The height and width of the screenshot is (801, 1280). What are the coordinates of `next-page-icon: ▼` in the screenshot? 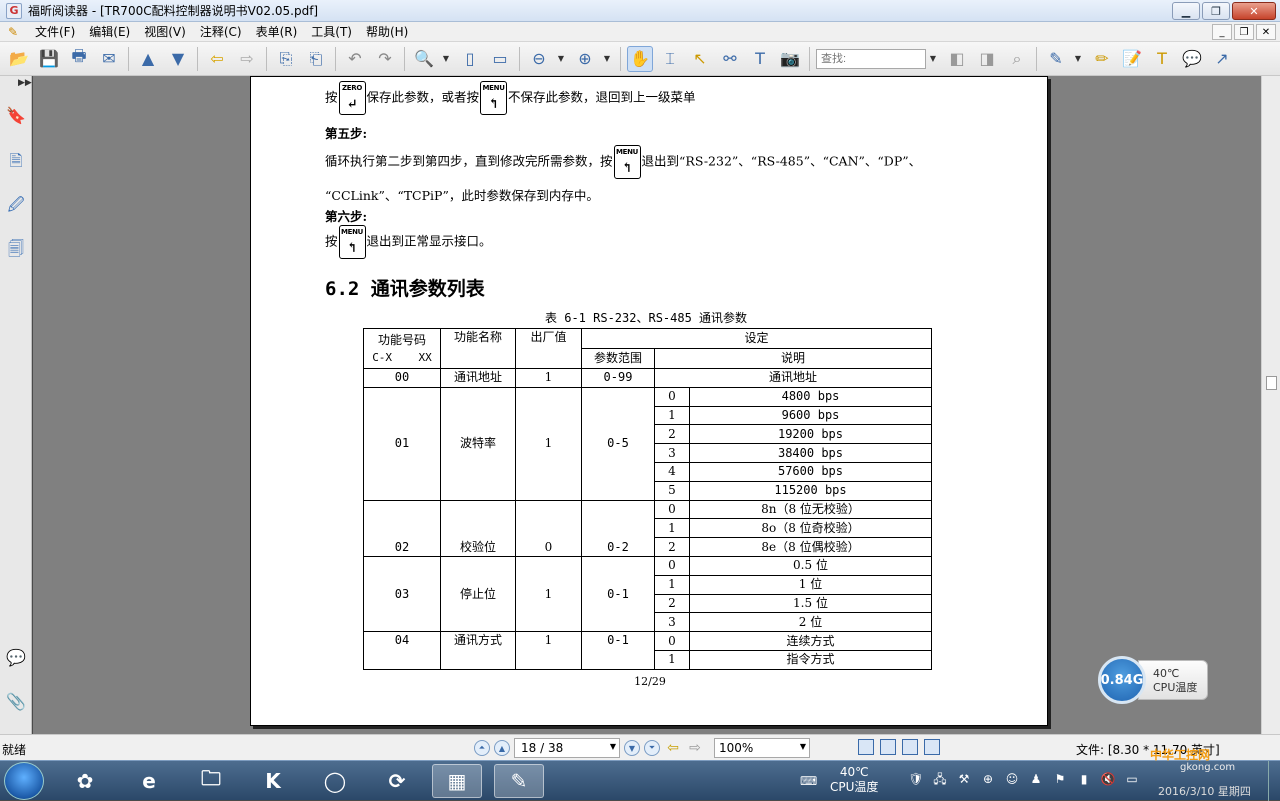 It's located at (178, 59).